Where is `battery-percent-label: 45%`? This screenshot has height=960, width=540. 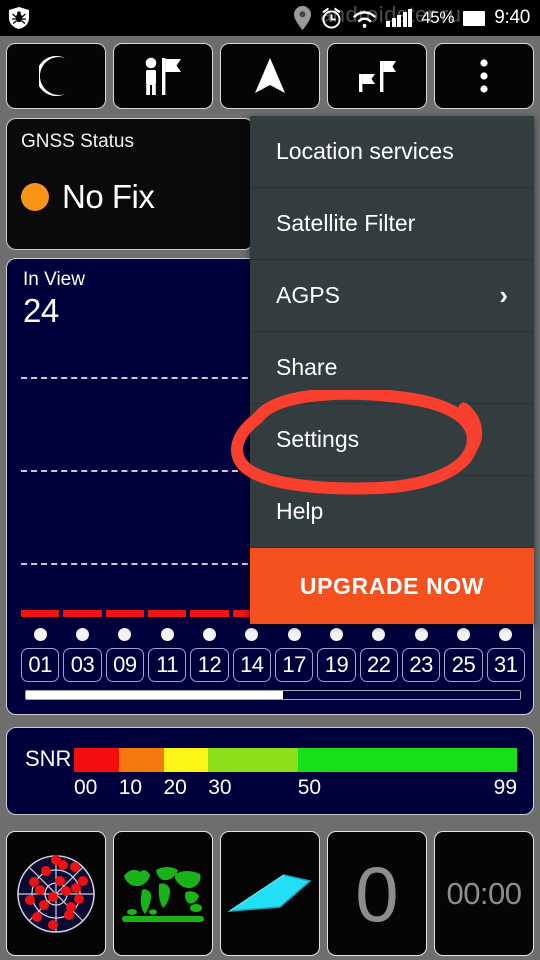 battery-percent-label: 45% is located at coordinates (438, 17).